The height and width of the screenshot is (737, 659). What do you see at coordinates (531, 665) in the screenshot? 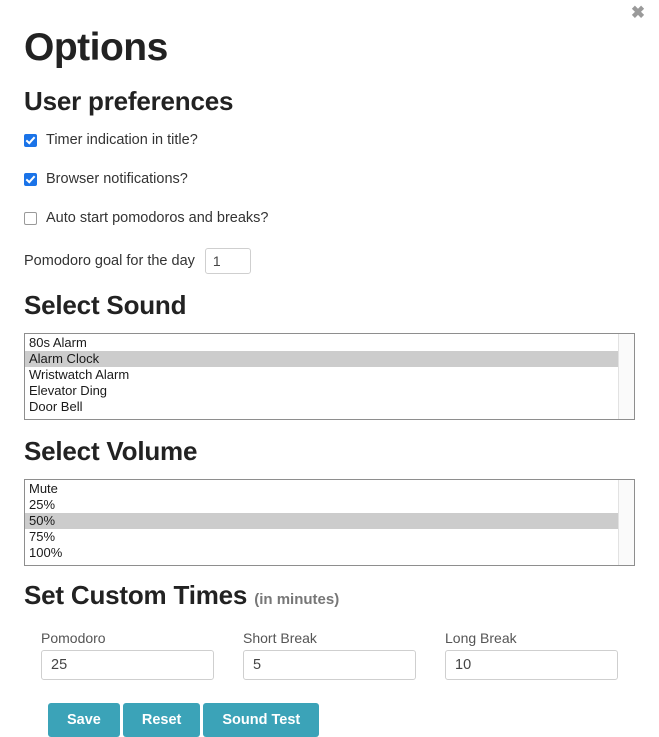
I see `time-input-long-break` at bounding box center [531, 665].